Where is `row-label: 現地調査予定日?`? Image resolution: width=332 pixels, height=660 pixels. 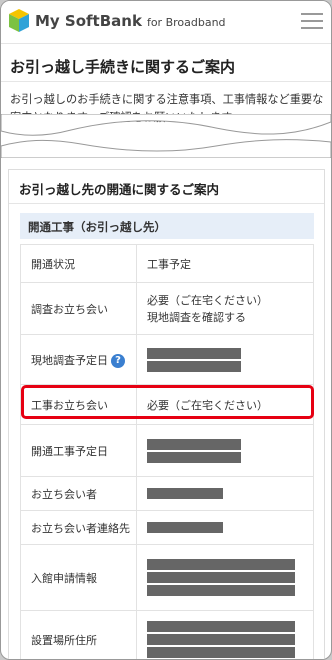
row-label: 現地調査予定日? is located at coordinates (78, 359).